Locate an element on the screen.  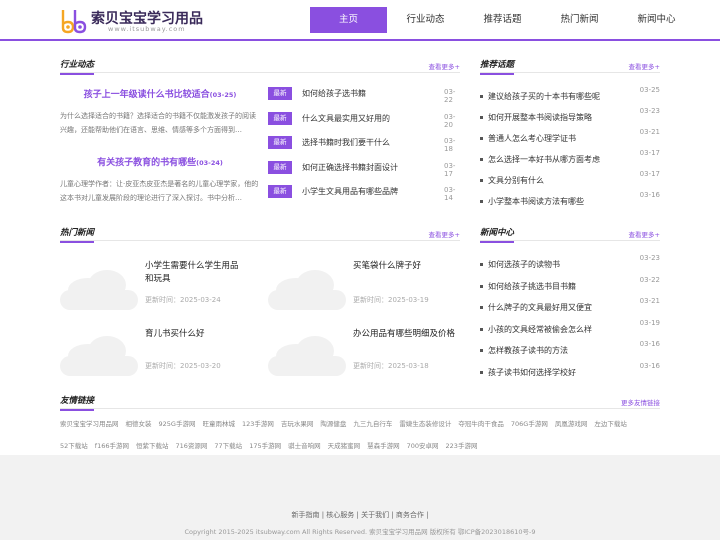
list-item-title: 如何开展整本书阅读指导策略 is located at coordinates (540, 117).